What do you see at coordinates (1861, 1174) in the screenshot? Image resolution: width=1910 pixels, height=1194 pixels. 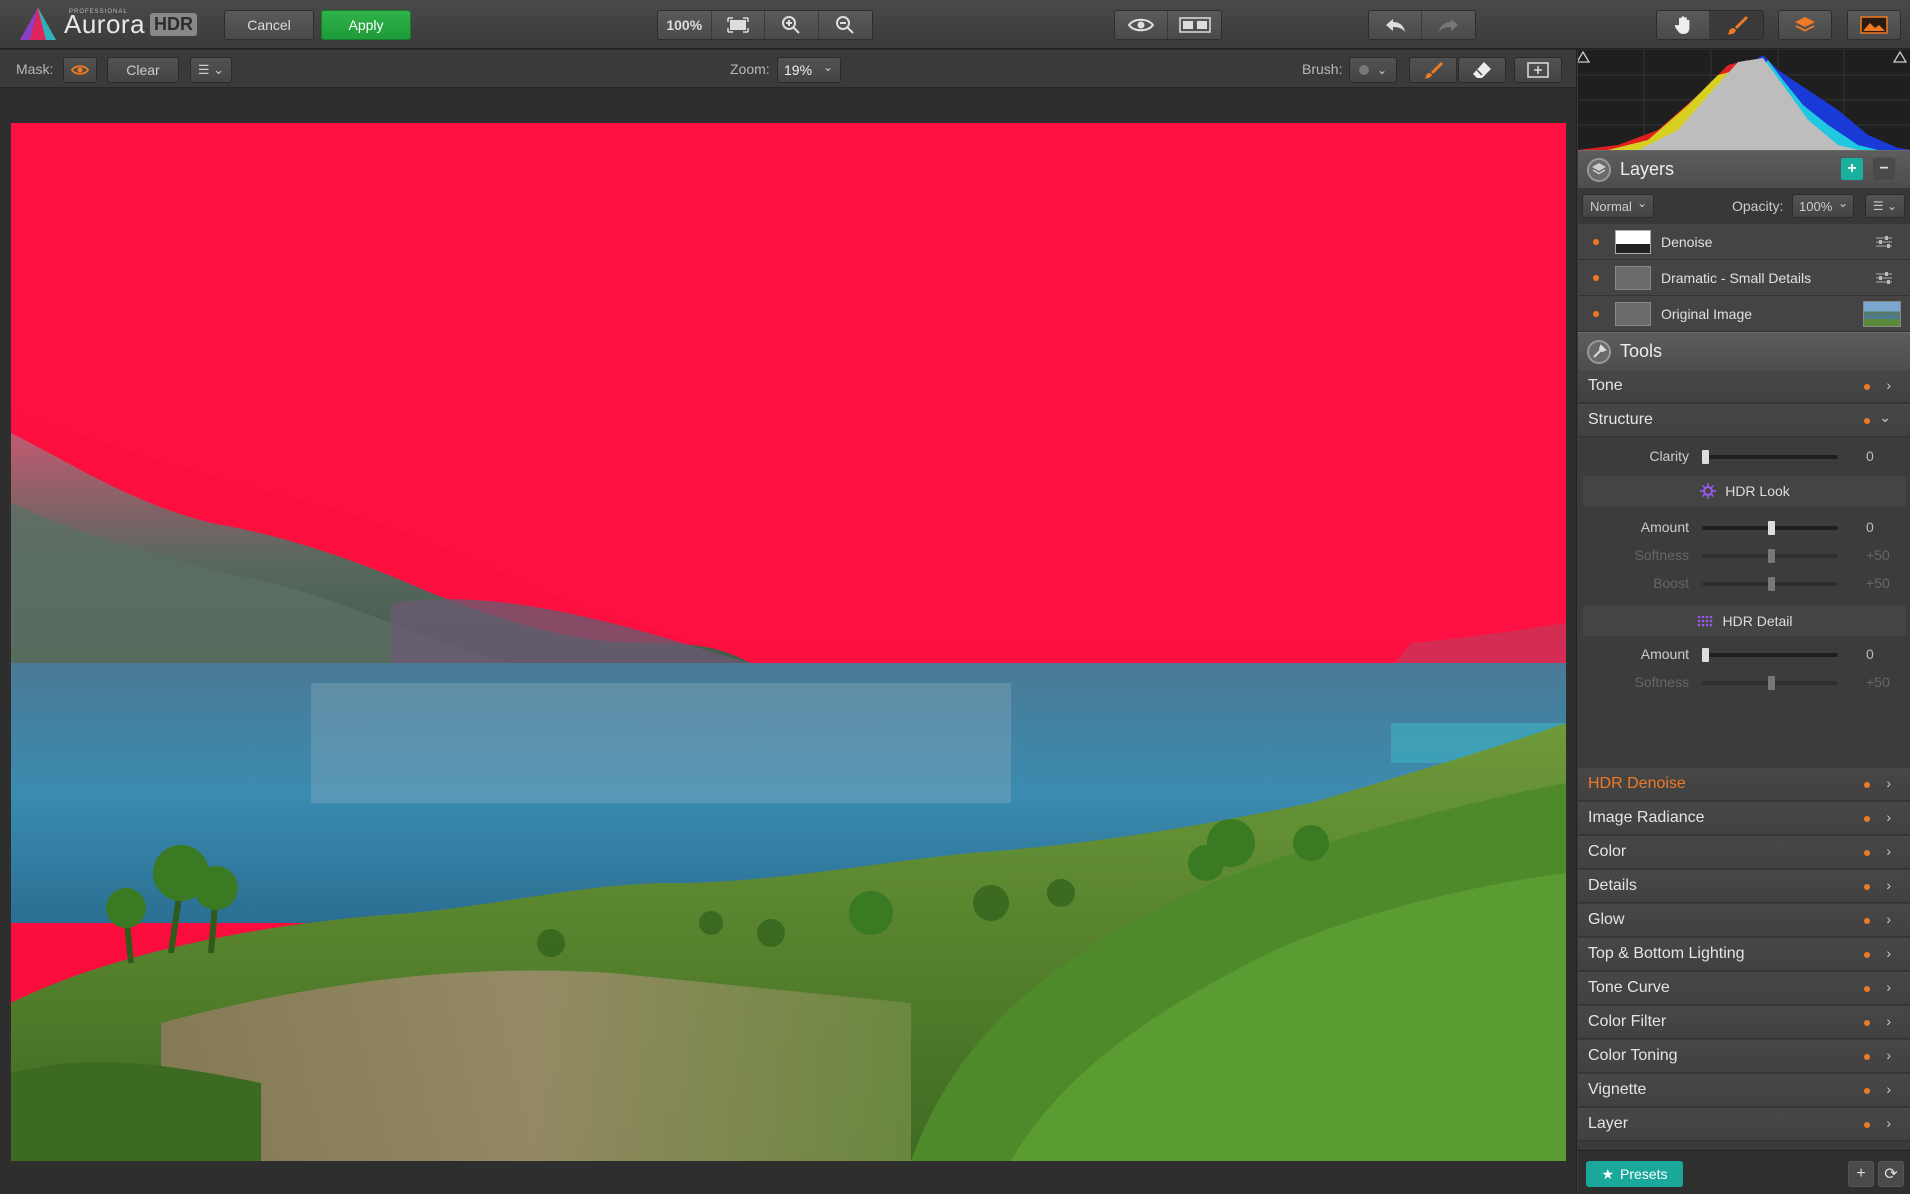 I see `add-preset-button: +` at bounding box center [1861, 1174].